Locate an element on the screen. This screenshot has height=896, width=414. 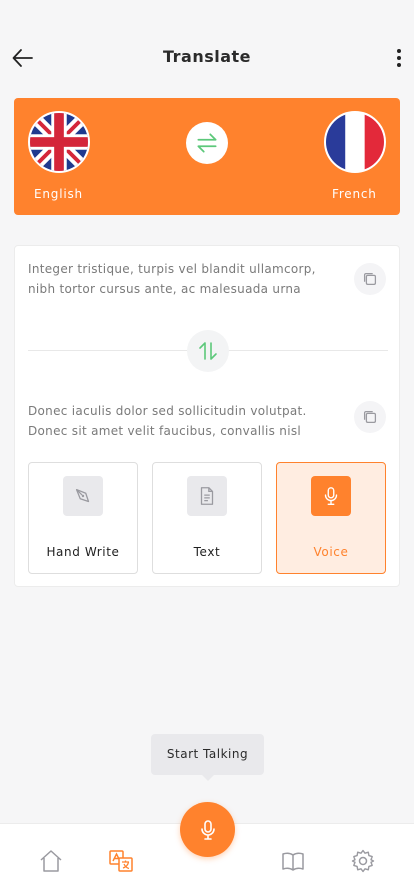
uk-flag-icon is located at coordinates (59, 142).